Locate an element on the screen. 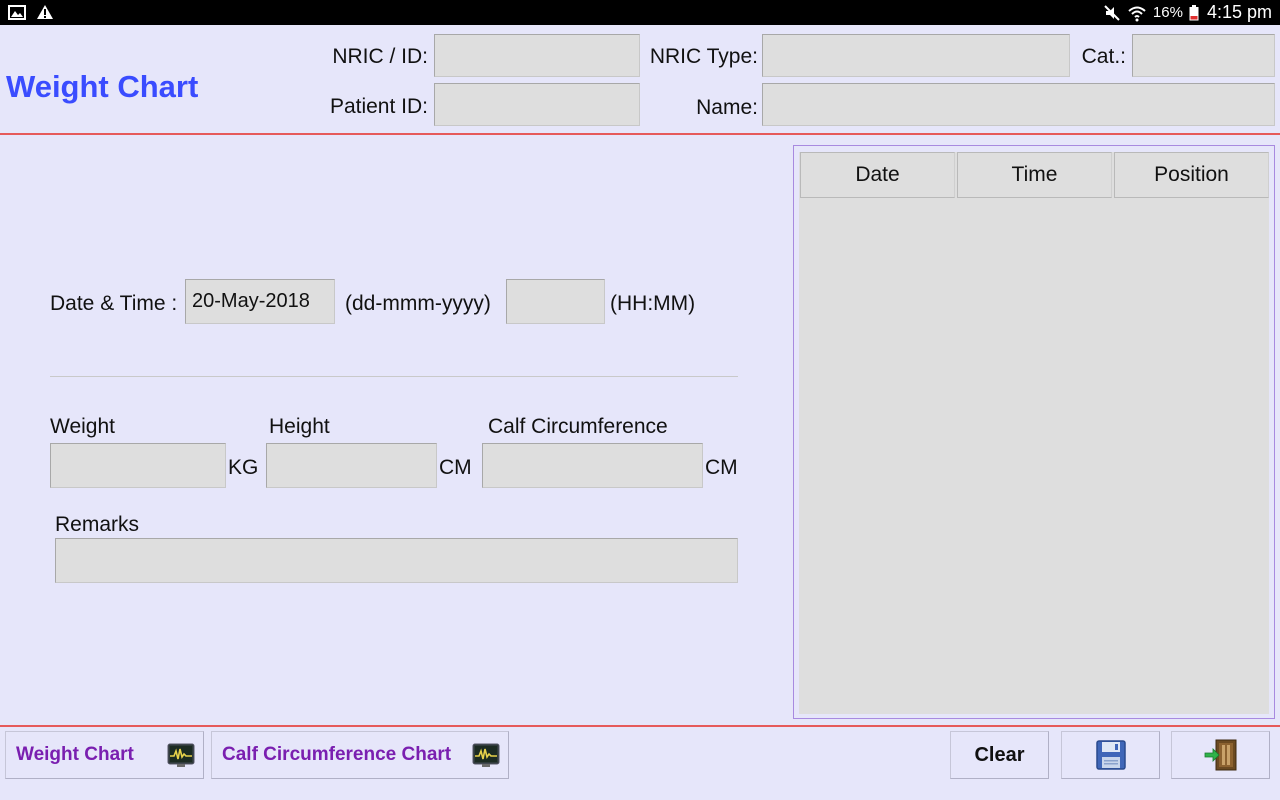  calf-chart-button: Calf Circumference Chart is located at coordinates (360, 755).